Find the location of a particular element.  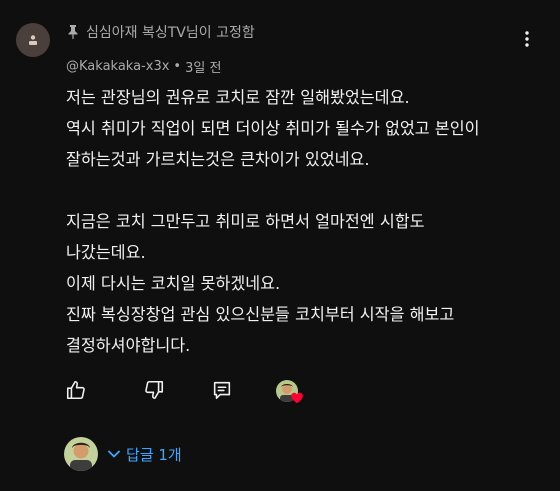

reply-button is located at coordinates (222, 390).